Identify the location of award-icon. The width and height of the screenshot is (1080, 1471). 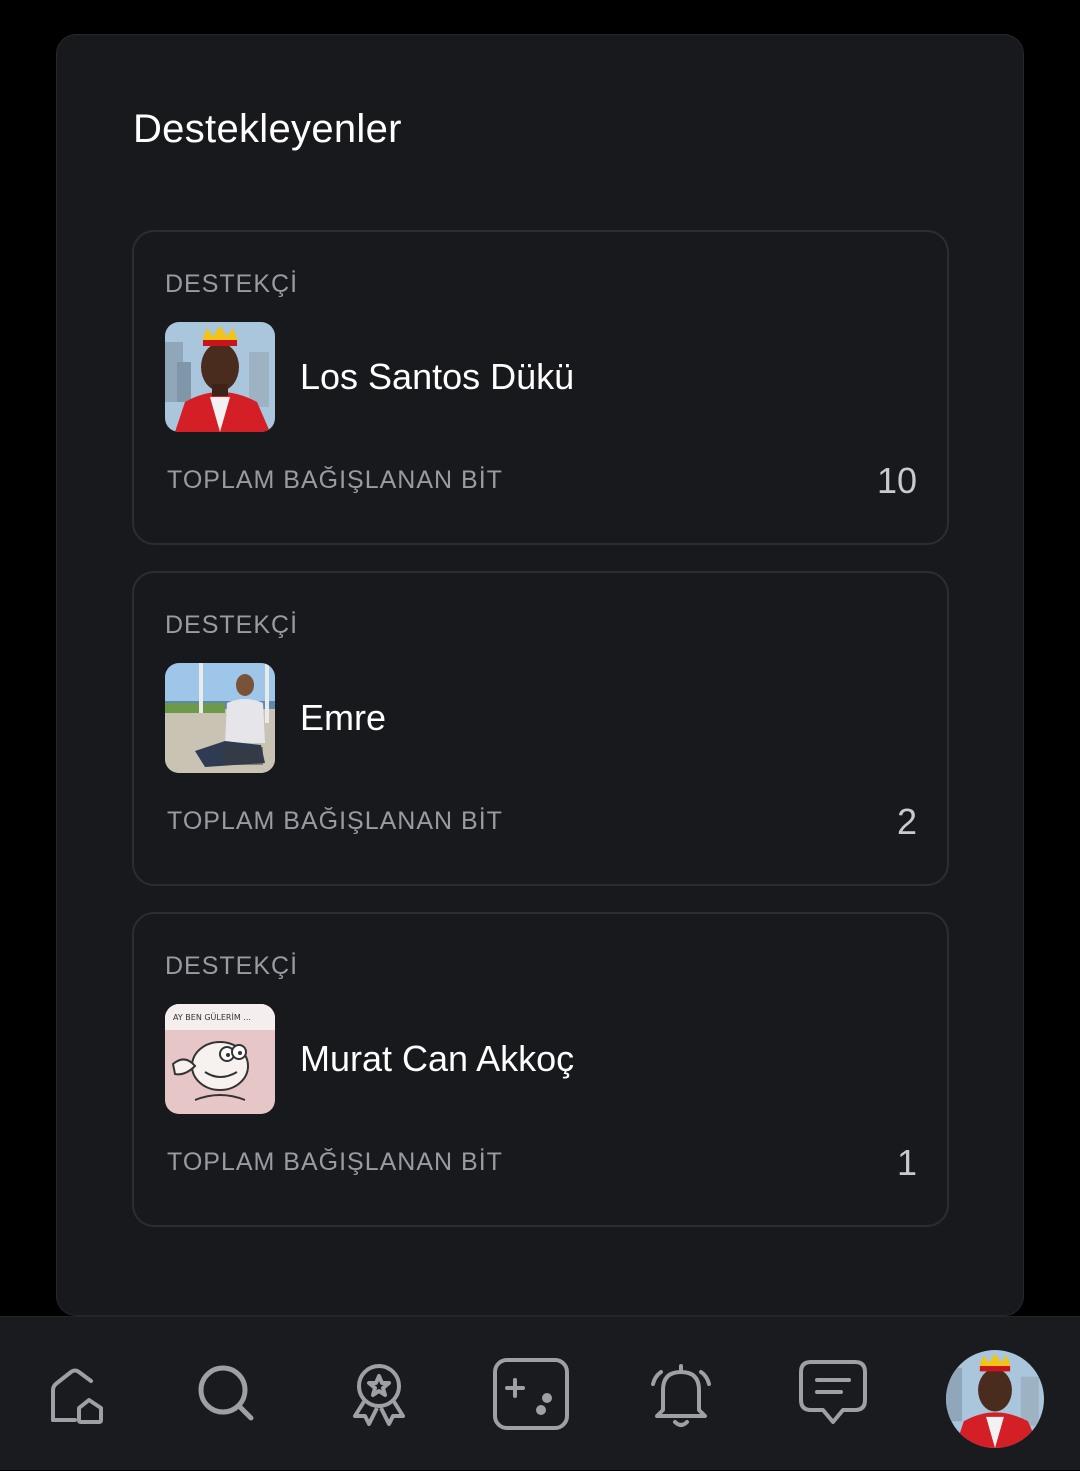
(379, 1394).